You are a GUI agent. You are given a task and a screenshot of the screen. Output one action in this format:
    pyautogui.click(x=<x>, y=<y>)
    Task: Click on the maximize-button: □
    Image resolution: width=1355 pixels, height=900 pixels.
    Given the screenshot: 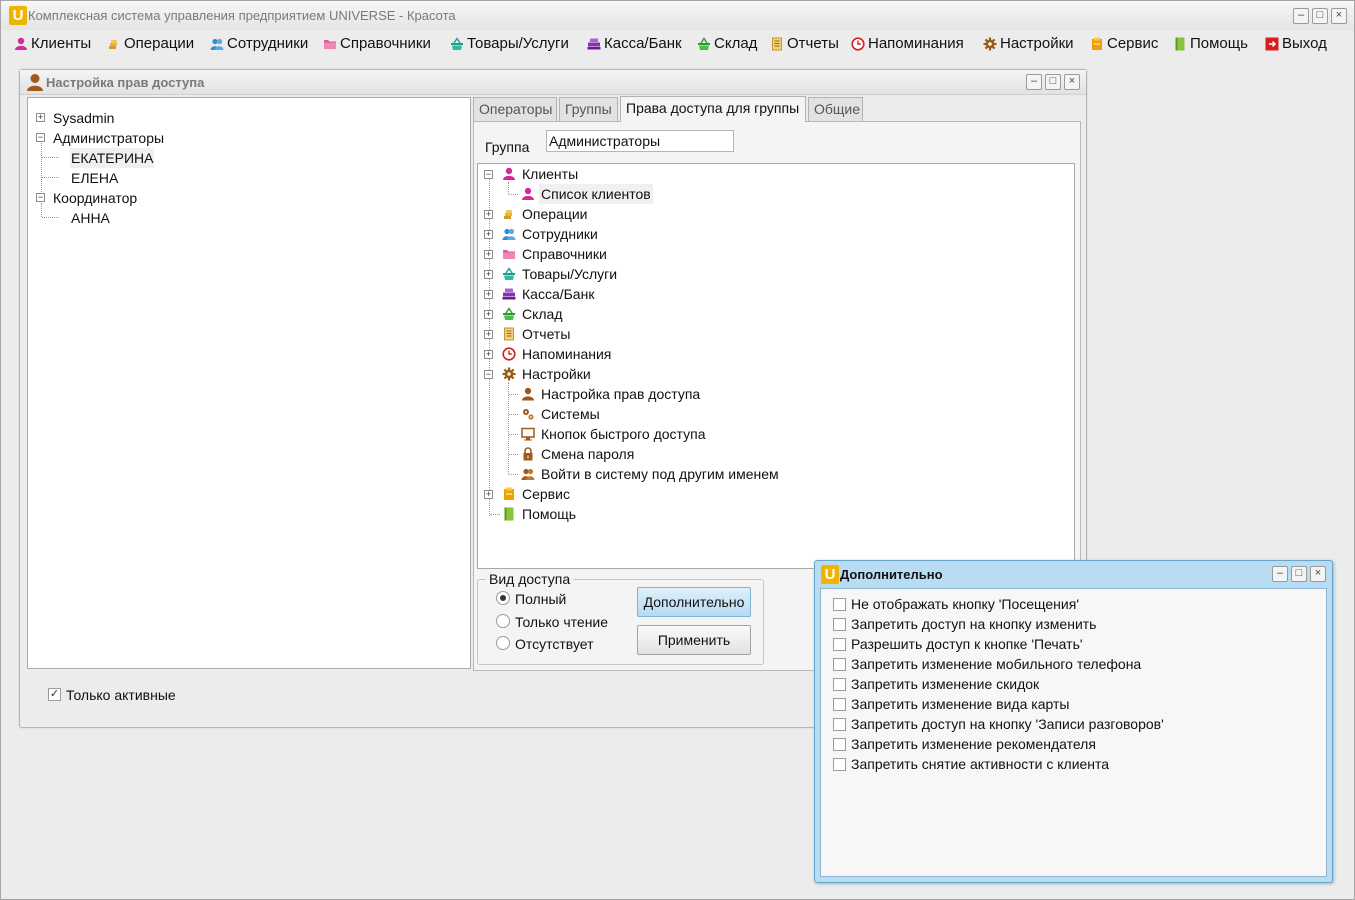 What is the action you would take?
    pyautogui.click(x=1320, y=16)
    